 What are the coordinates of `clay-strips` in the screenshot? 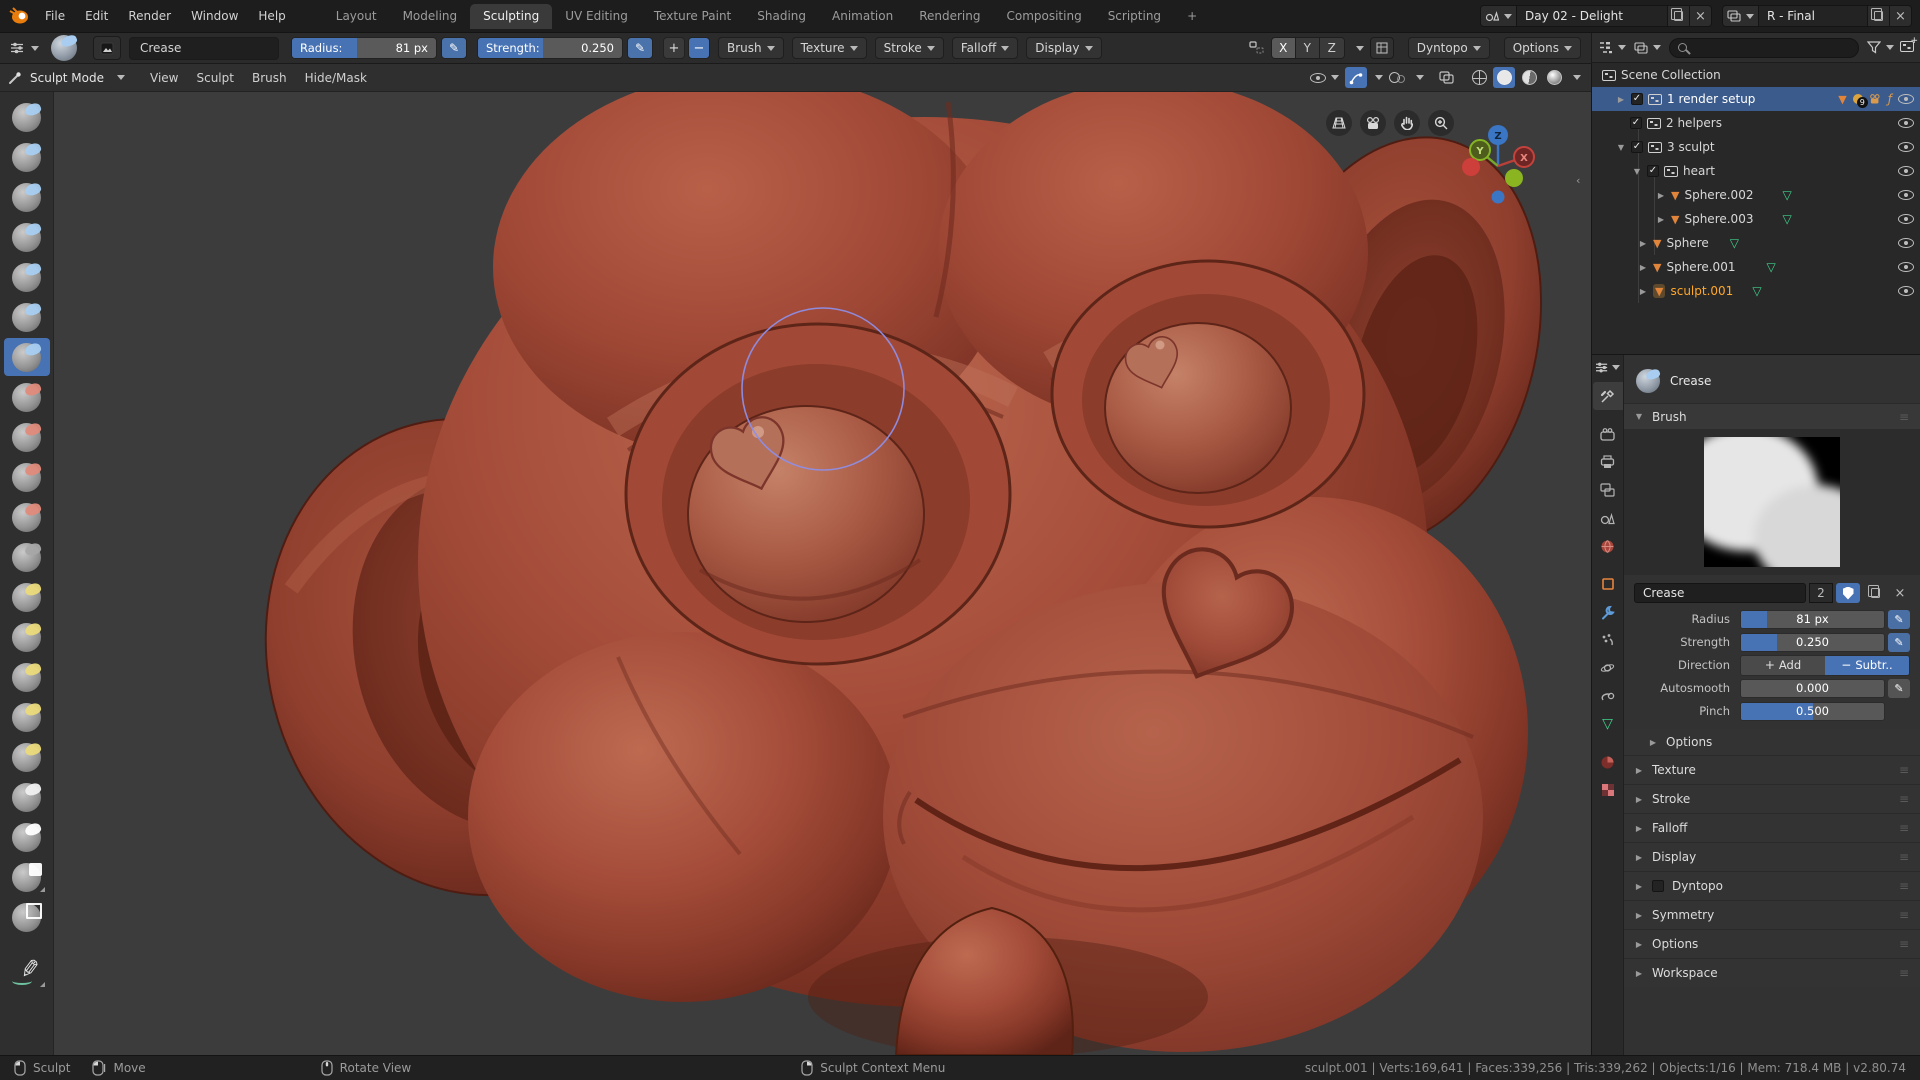 It's located at (27, 197).